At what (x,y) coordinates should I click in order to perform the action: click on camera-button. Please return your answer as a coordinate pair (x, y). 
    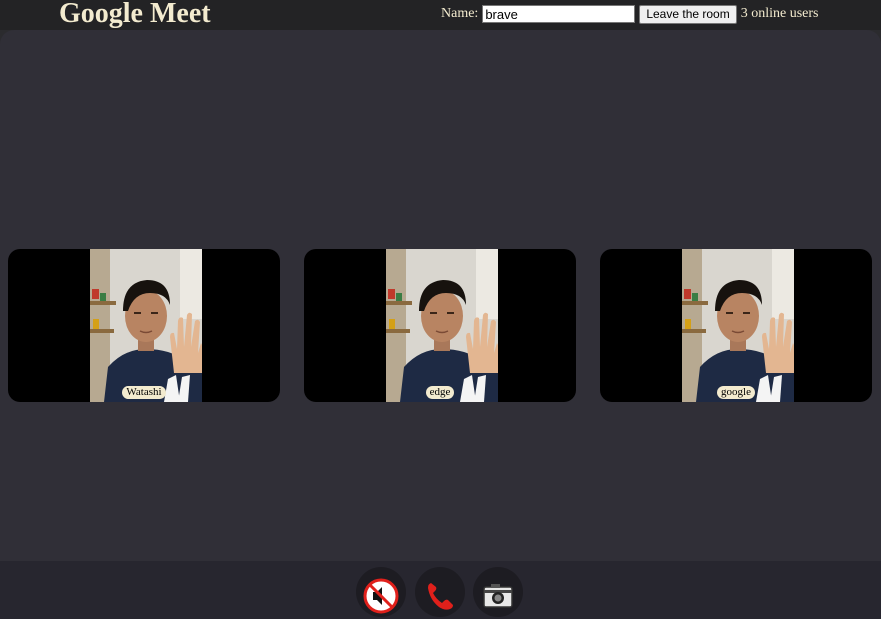
    Looking at the image, I should click on (498, 592).